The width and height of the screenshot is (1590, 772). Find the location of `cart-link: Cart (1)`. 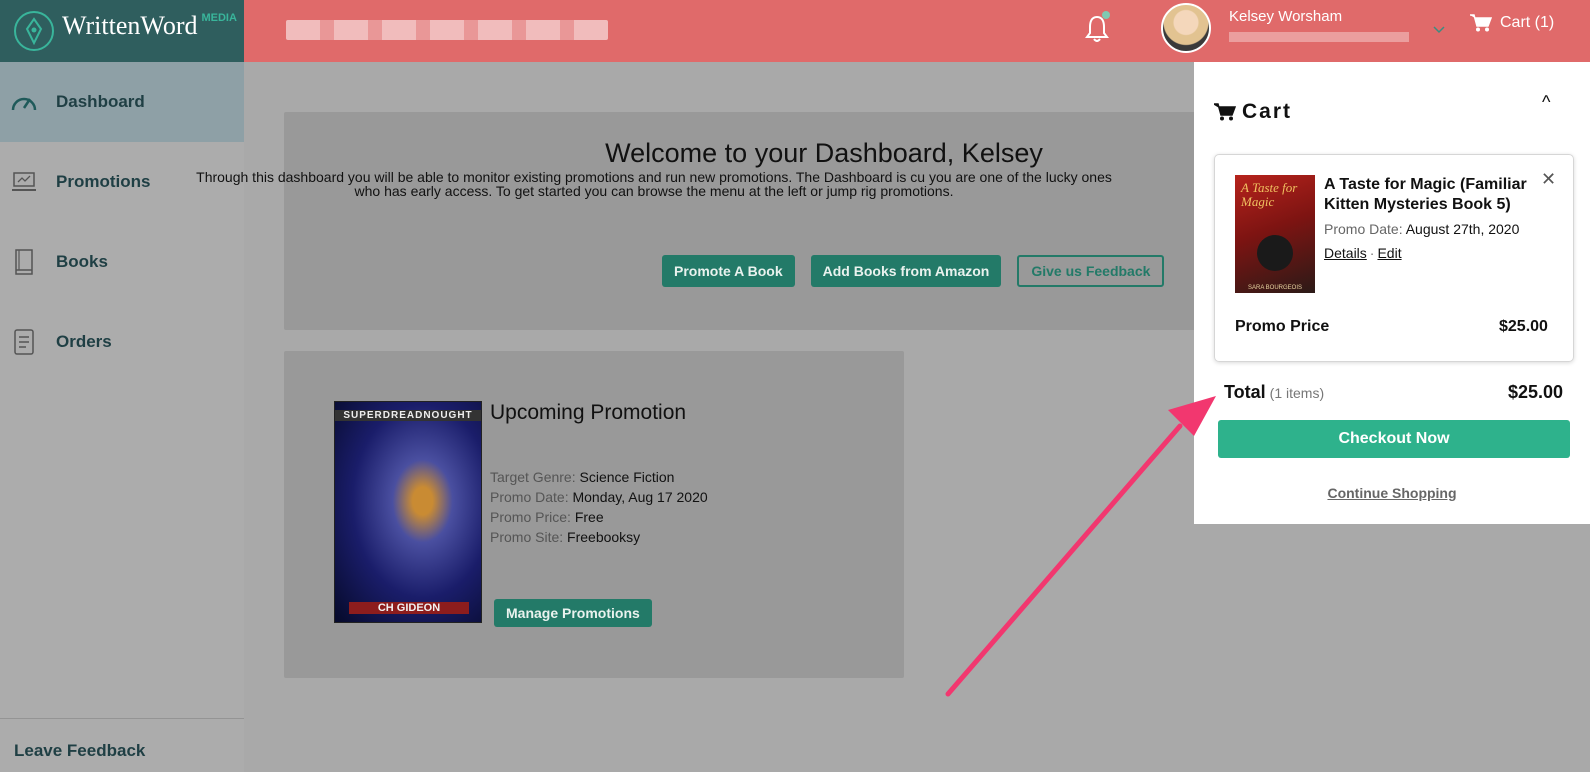

cart-link: Cart (1) is located at coordinates (1512, 23).